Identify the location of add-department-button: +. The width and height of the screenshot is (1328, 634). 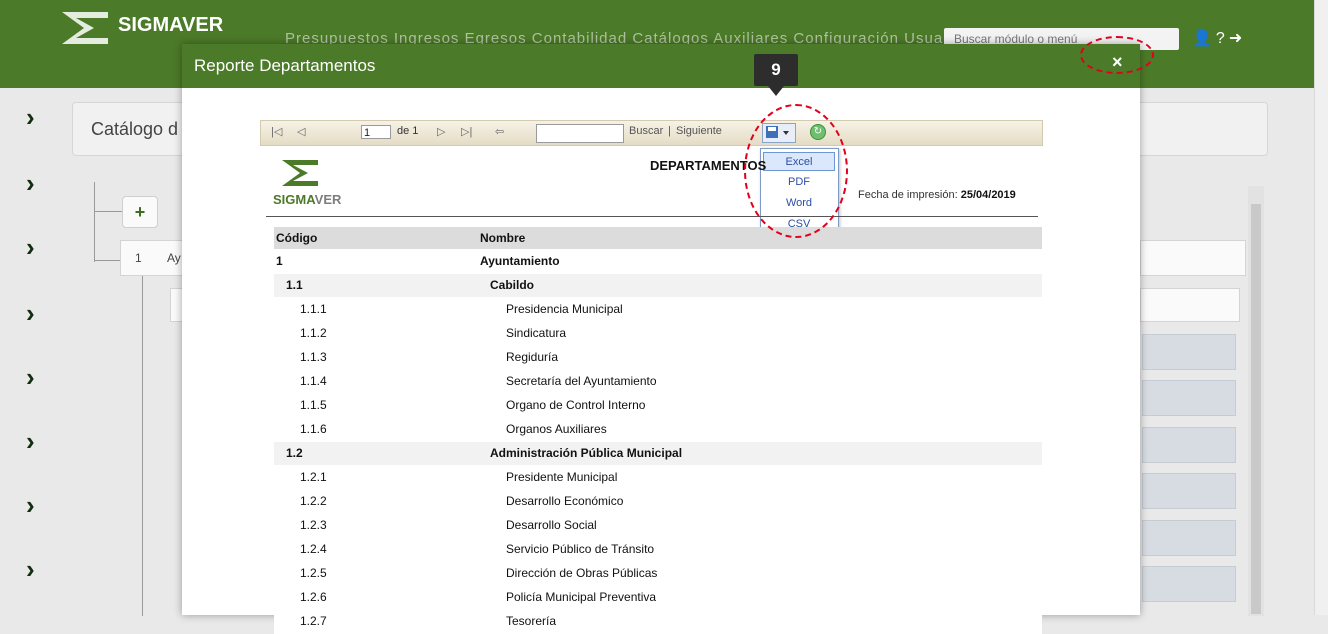
(140, 212).